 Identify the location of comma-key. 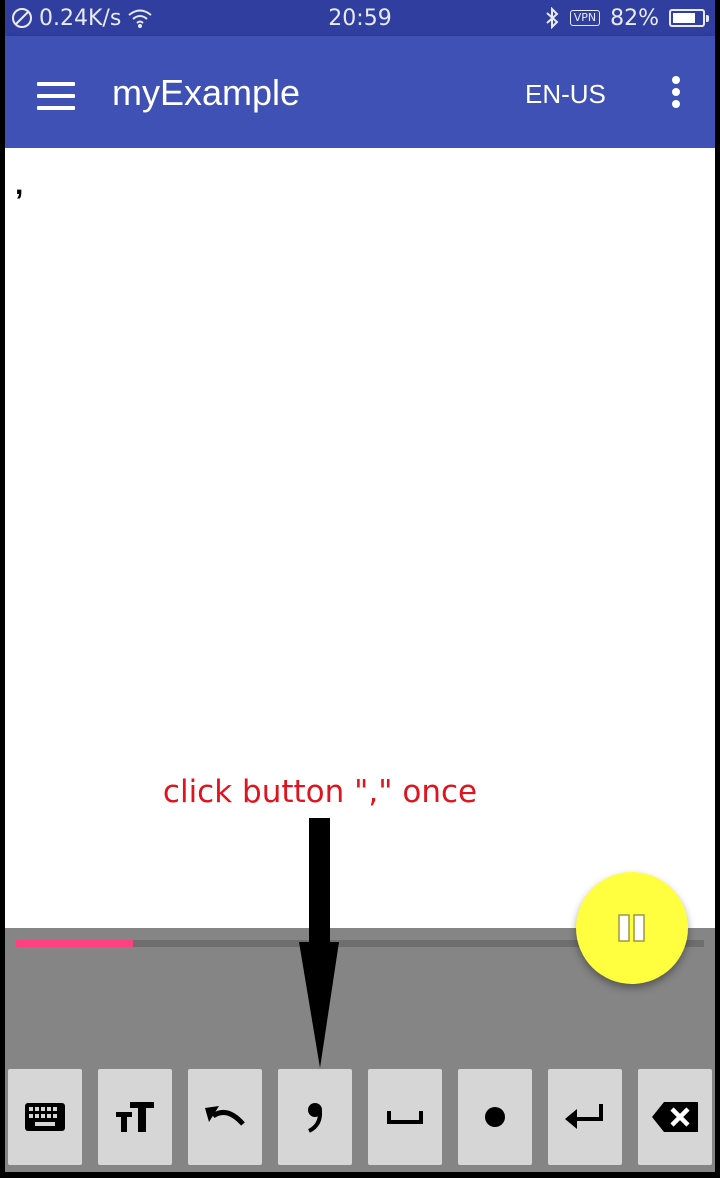
(315, 1117).